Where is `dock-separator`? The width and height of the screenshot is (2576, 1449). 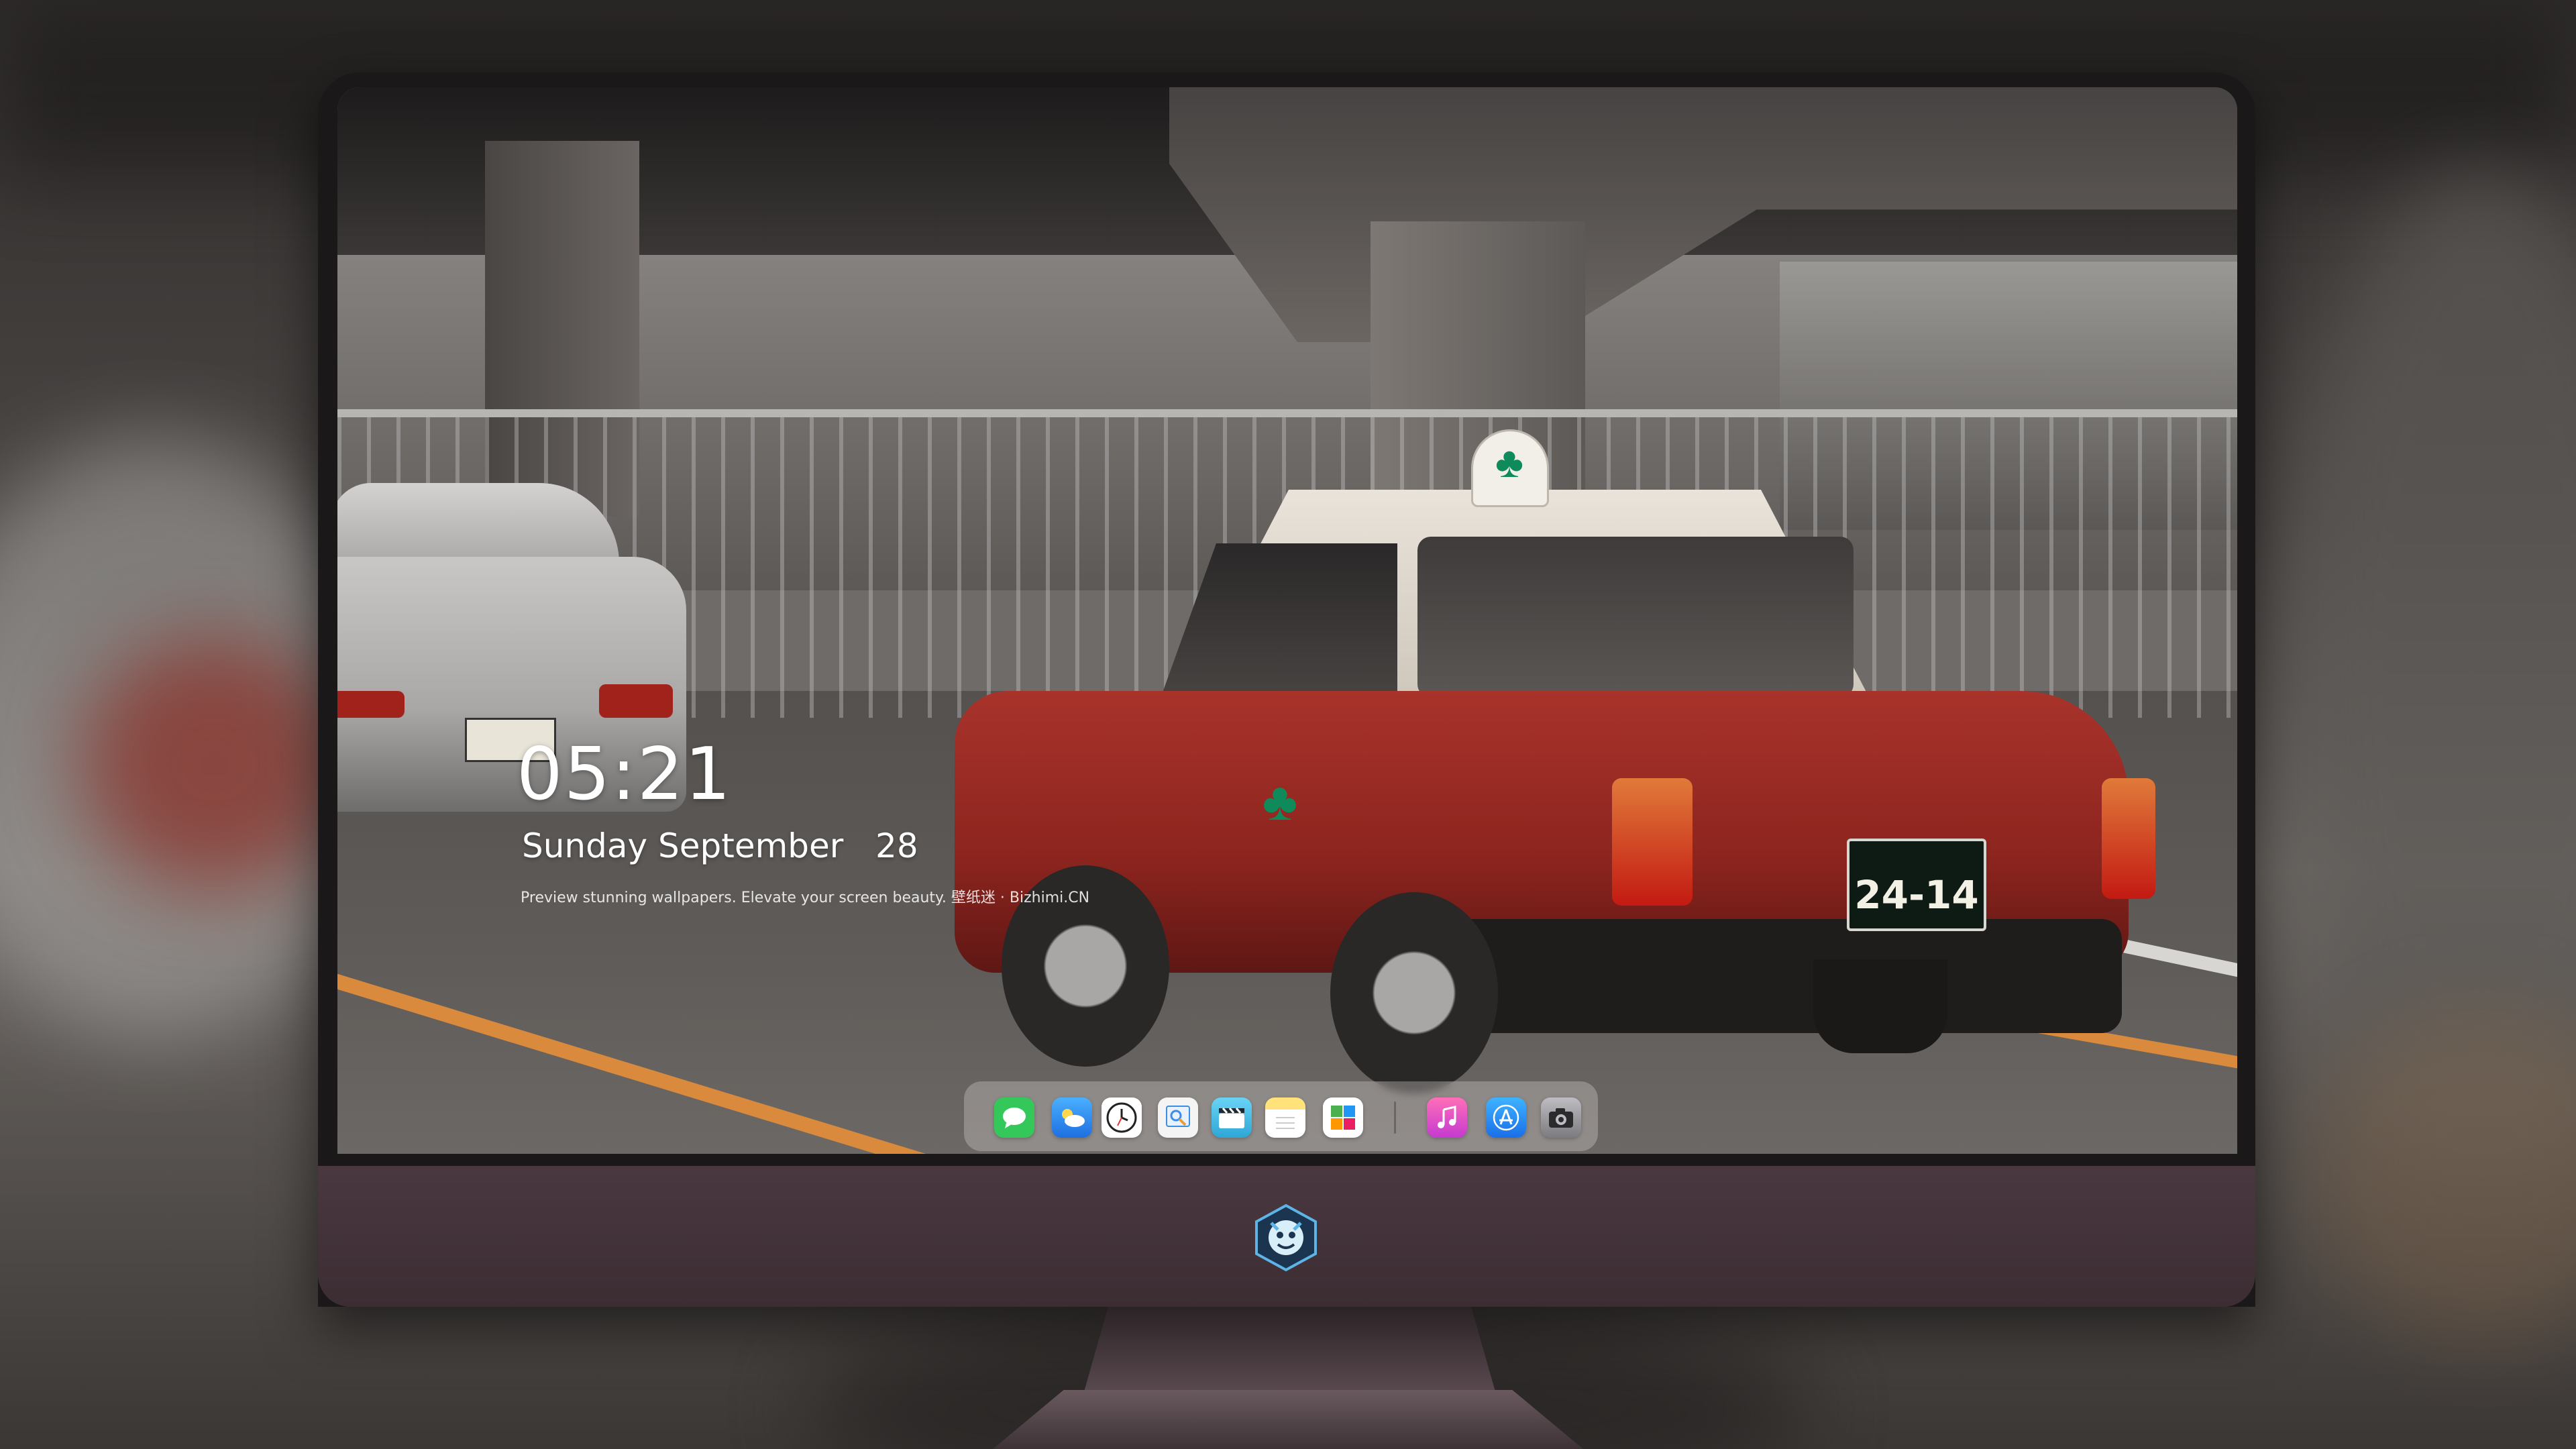
dock-separator is located at coordinates (1395, 1118).